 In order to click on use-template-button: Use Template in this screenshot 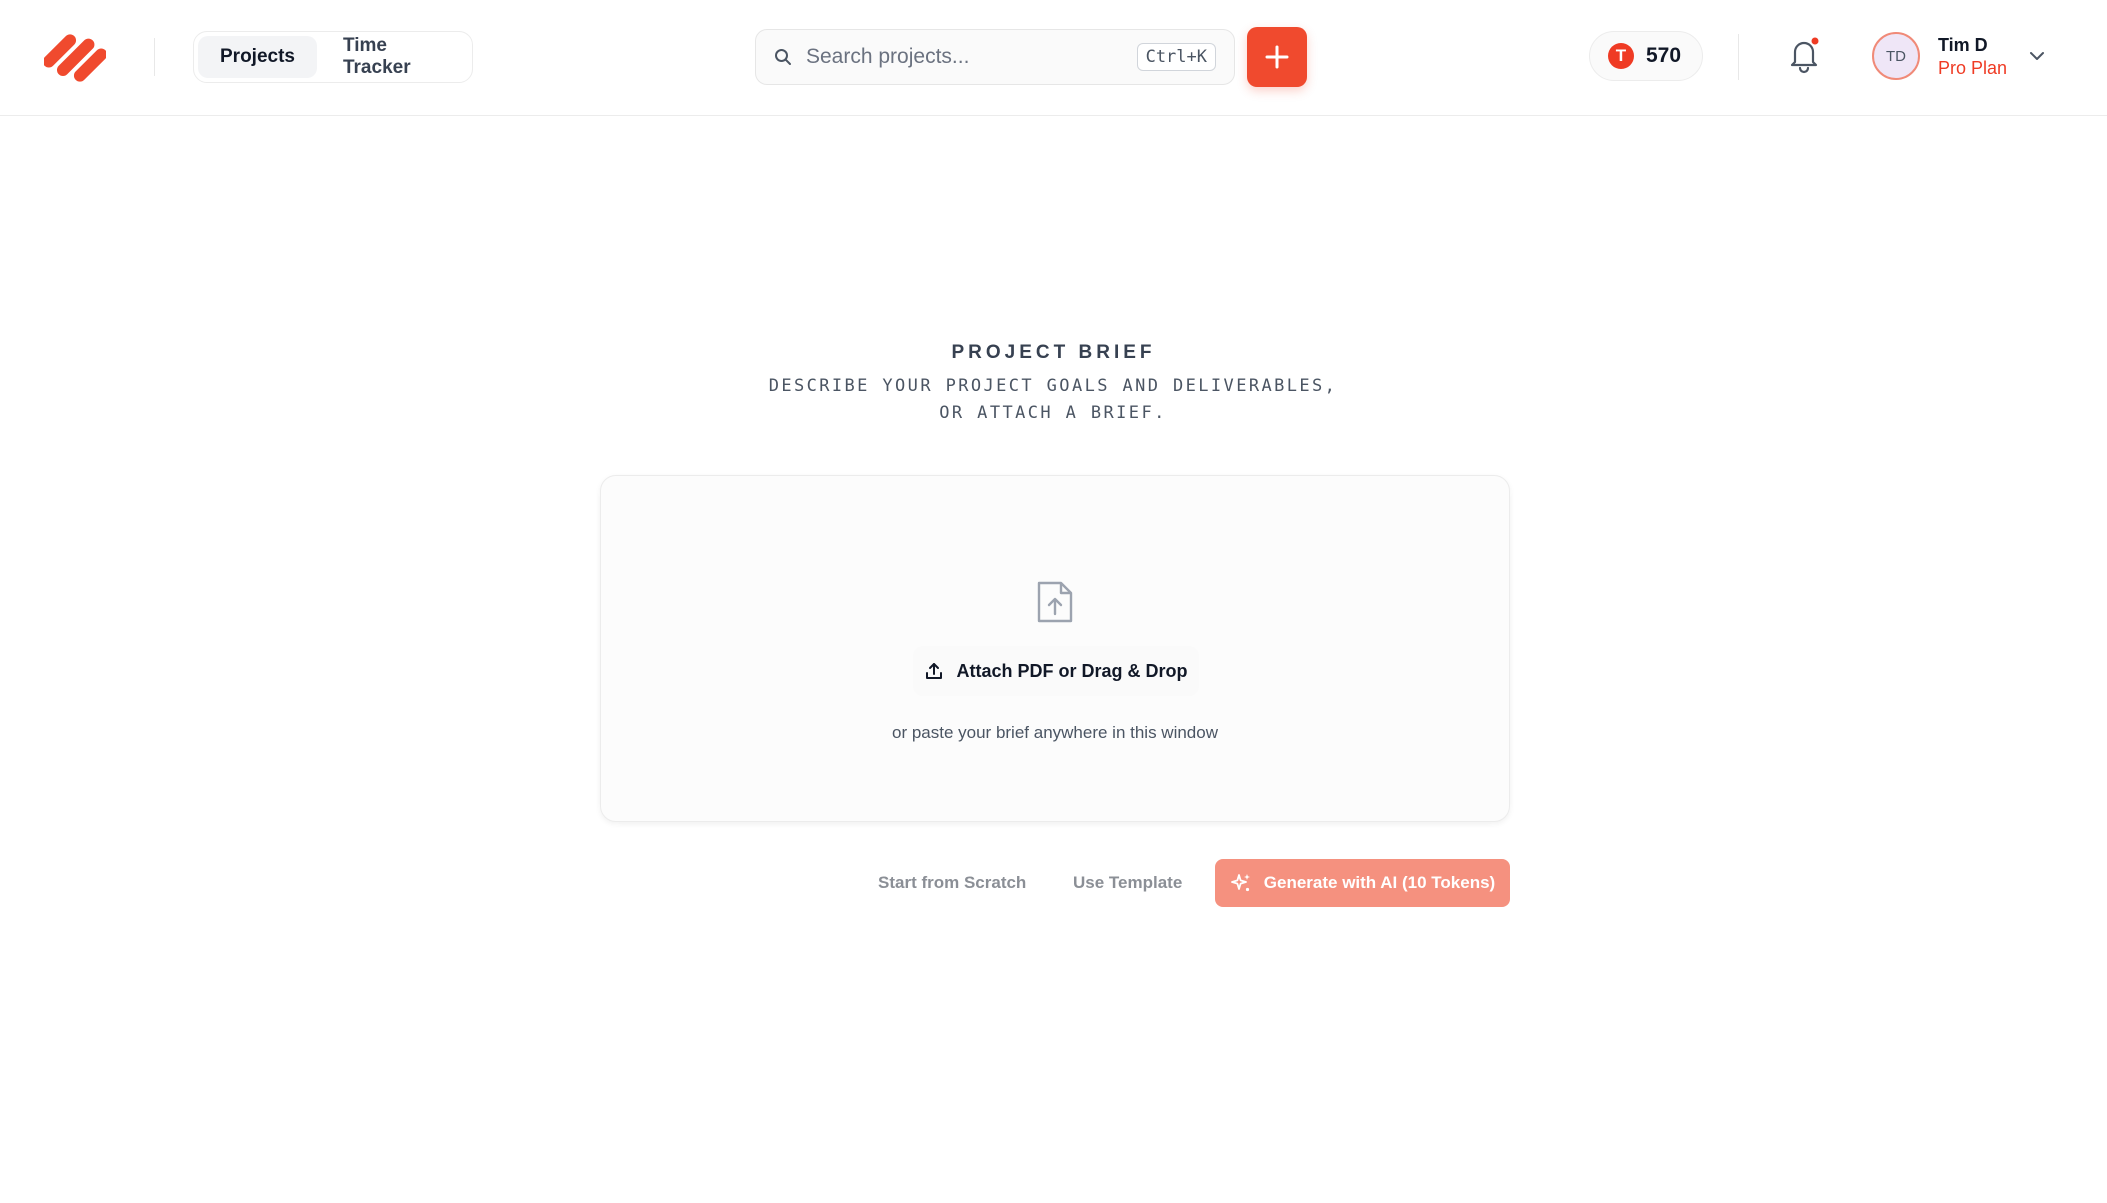, I will do `click(1127, 883)`.